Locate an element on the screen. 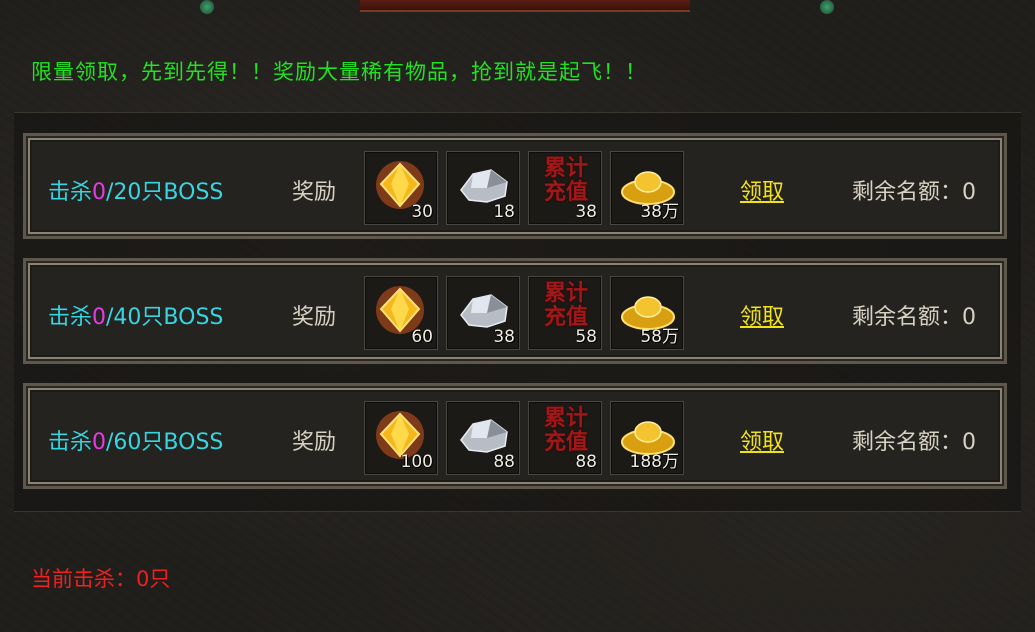 Image resolution: width=1035 pixels, height=632 pixels. gold-ingot-slot: 188万 is located at coordinates (647, 438).